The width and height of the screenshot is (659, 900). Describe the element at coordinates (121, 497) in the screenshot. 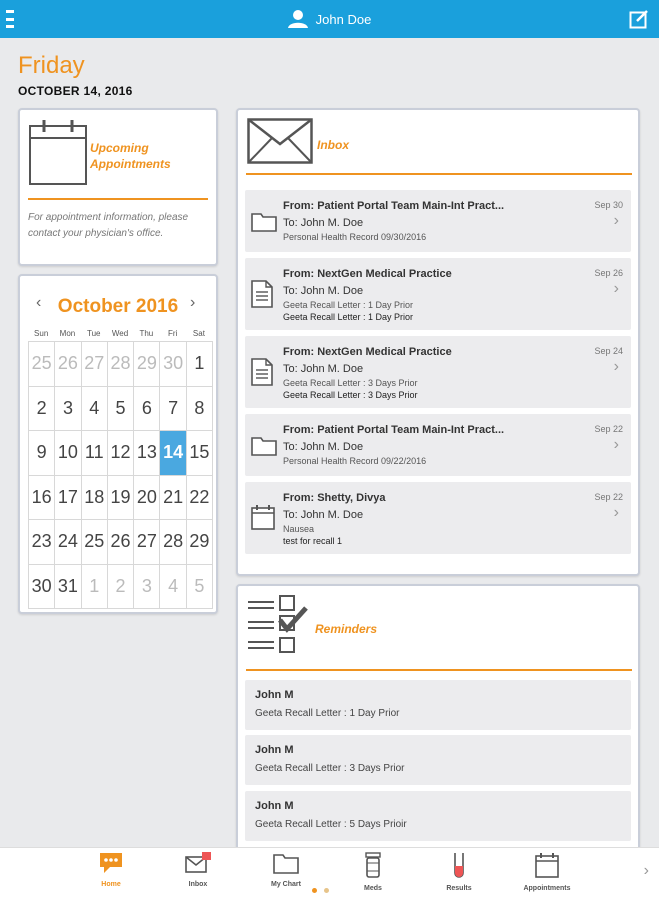

I see `calendar-day: 19` at that location.